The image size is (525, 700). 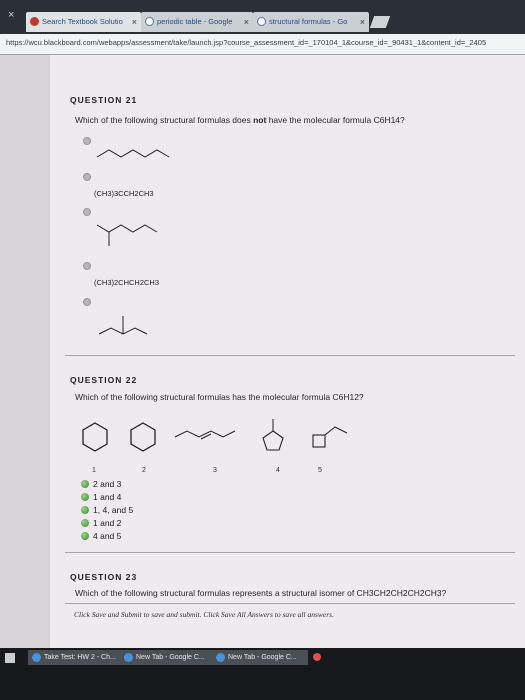 I want to click on q21-option-3-structure, so click(x=127, y=235).